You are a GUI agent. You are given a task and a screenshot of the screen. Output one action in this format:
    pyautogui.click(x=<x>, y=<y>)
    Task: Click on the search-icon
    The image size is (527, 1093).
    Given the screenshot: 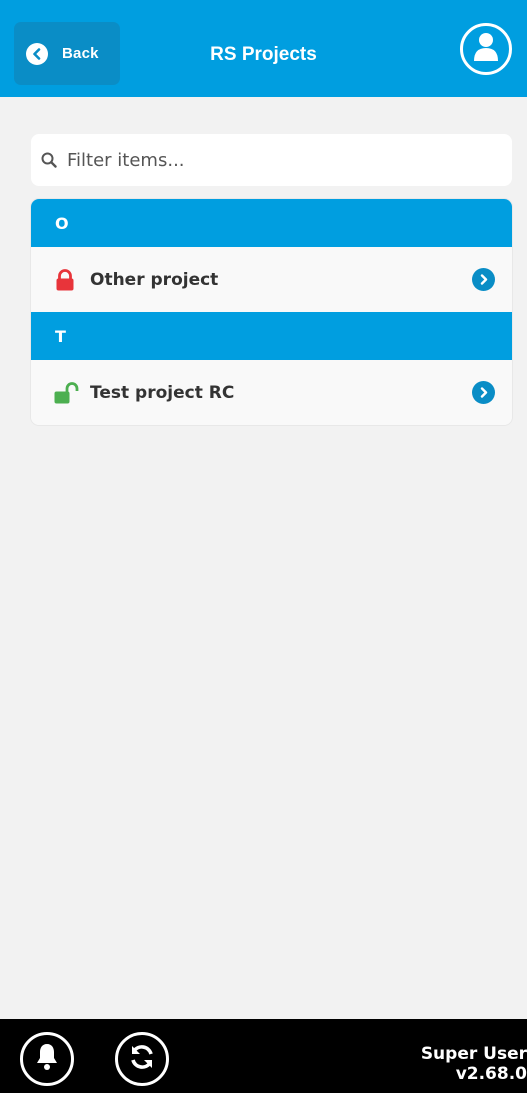 What is the action you would take?
    pyautogui.click(x=49, y=160)
    